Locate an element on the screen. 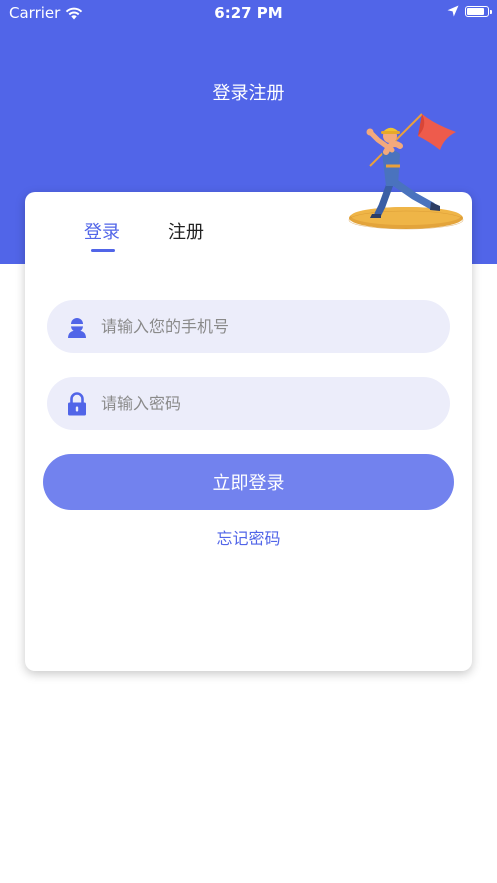  user-icon is located at coordinates (77, 327).